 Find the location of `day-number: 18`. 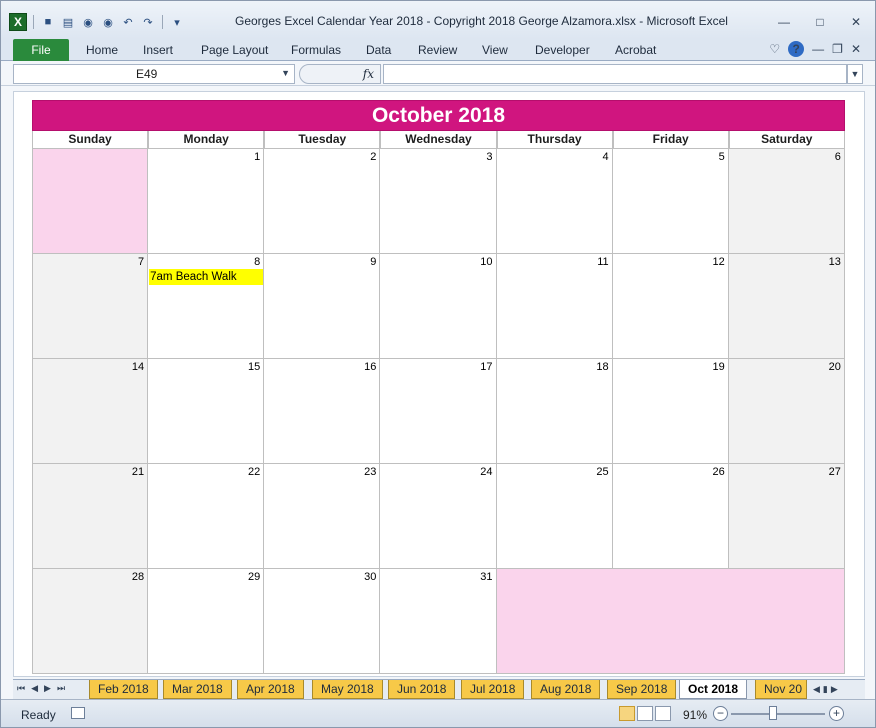

day-number: 18 is located at coordinates (602, 367).